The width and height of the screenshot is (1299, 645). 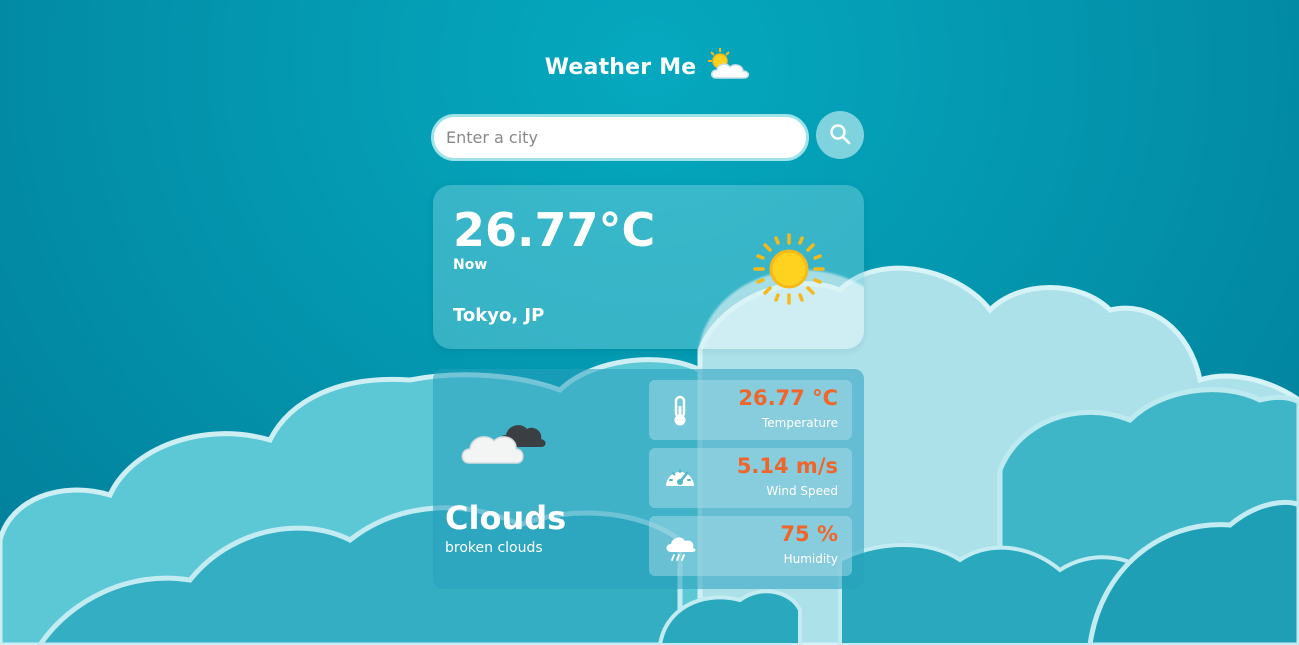 I want to click on temperature-stat: 26.77 °C Temperature, so click(x=750, y=410).